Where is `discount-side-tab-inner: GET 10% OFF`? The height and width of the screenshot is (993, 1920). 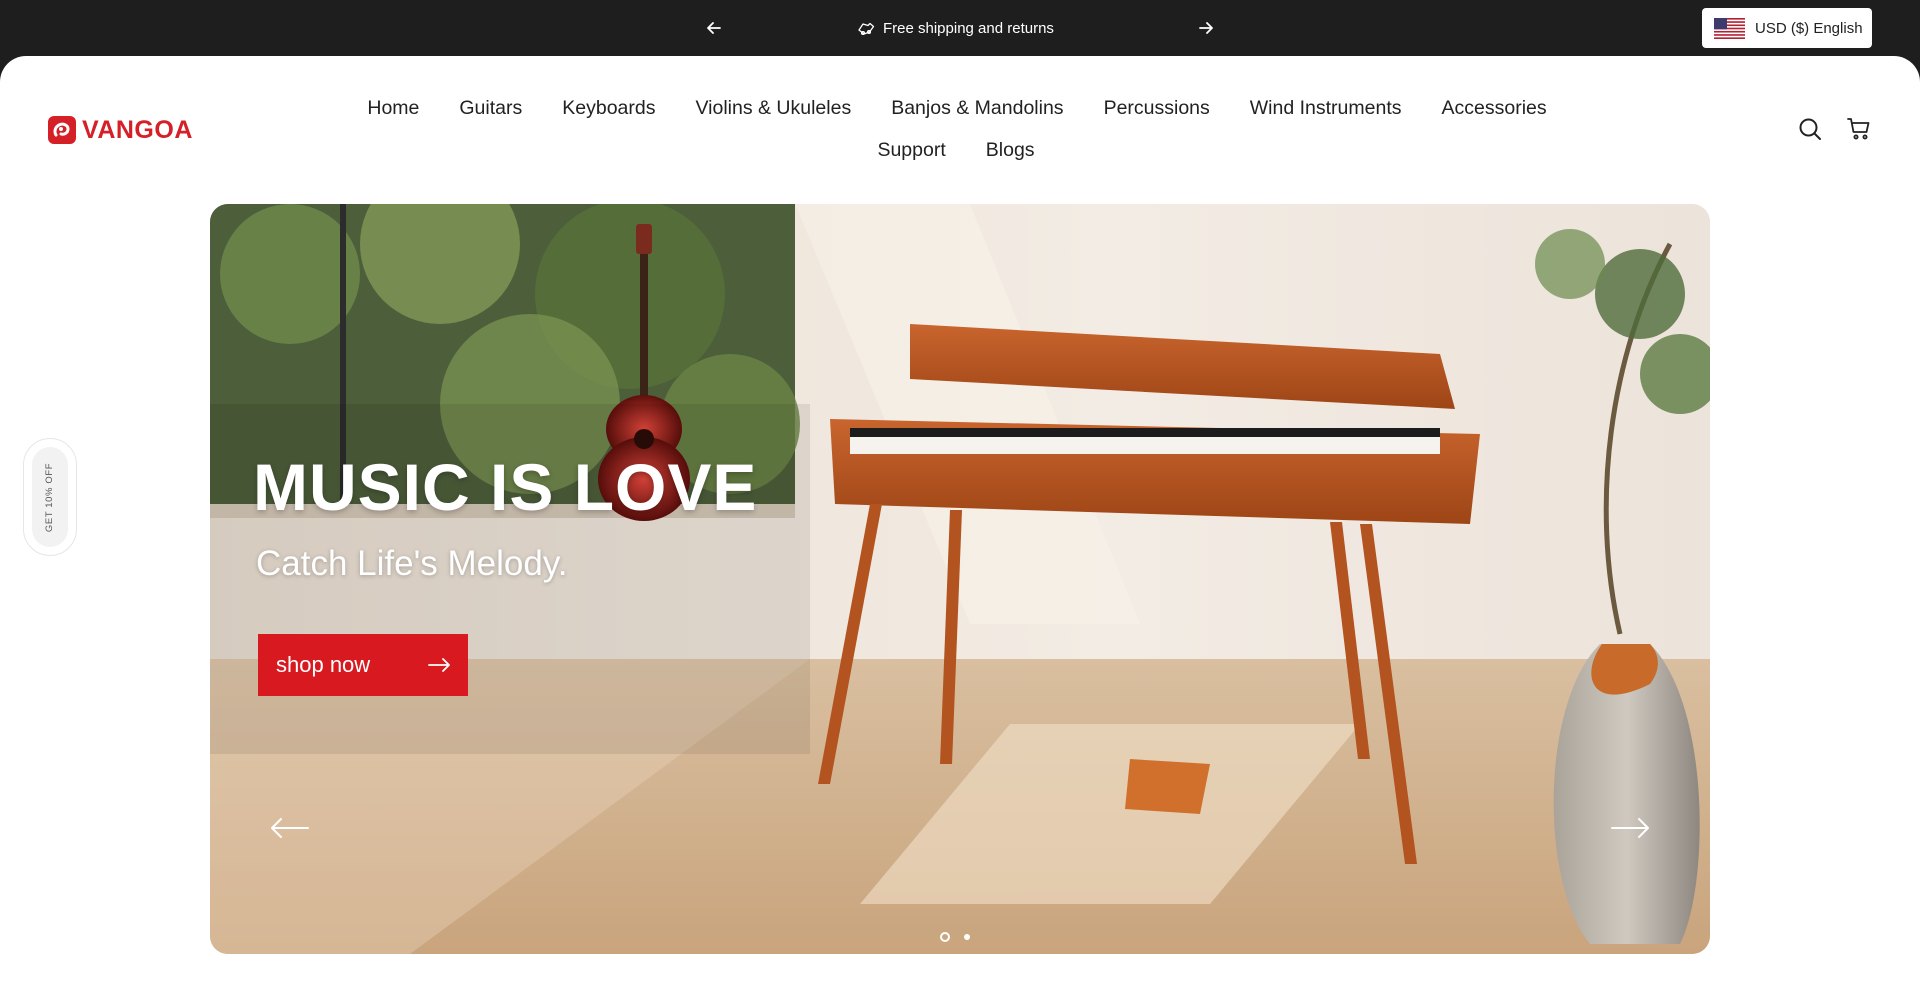 discount-side-tab-inner: GET 10% OFF is located at coordinates (50, 497).